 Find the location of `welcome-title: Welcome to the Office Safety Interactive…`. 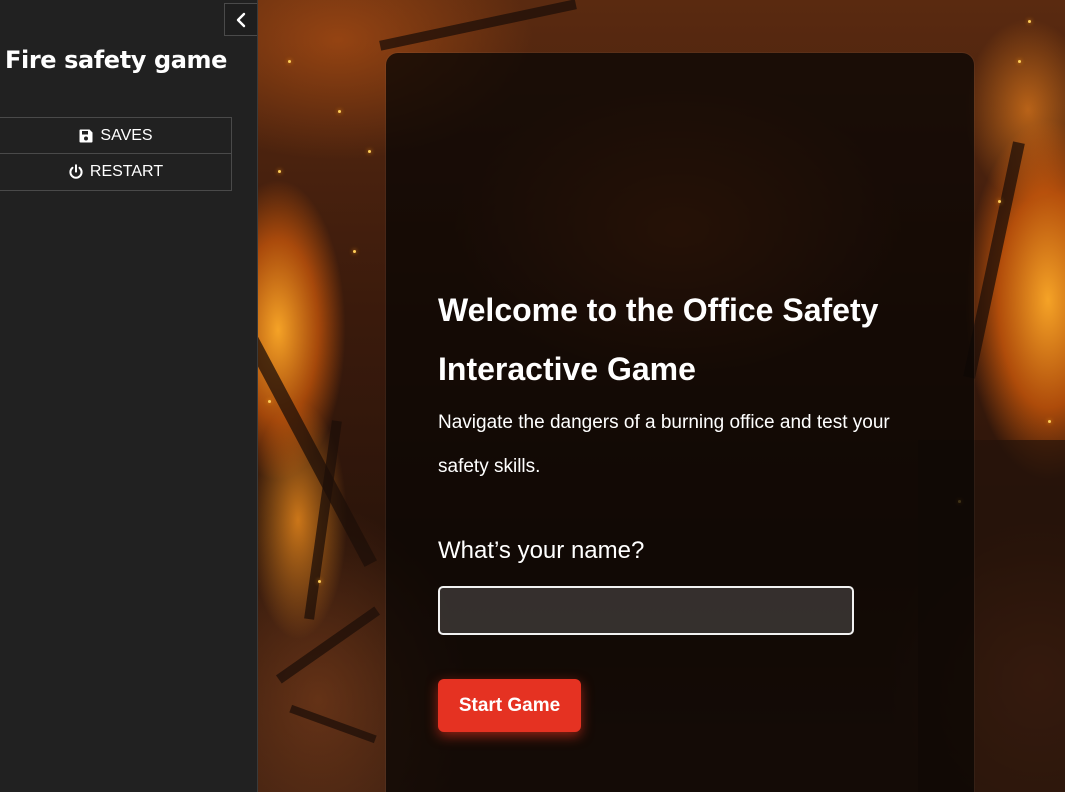

welcome-title: Welcome to the Office Safety Interactive… is located at coordinates (658, 339).